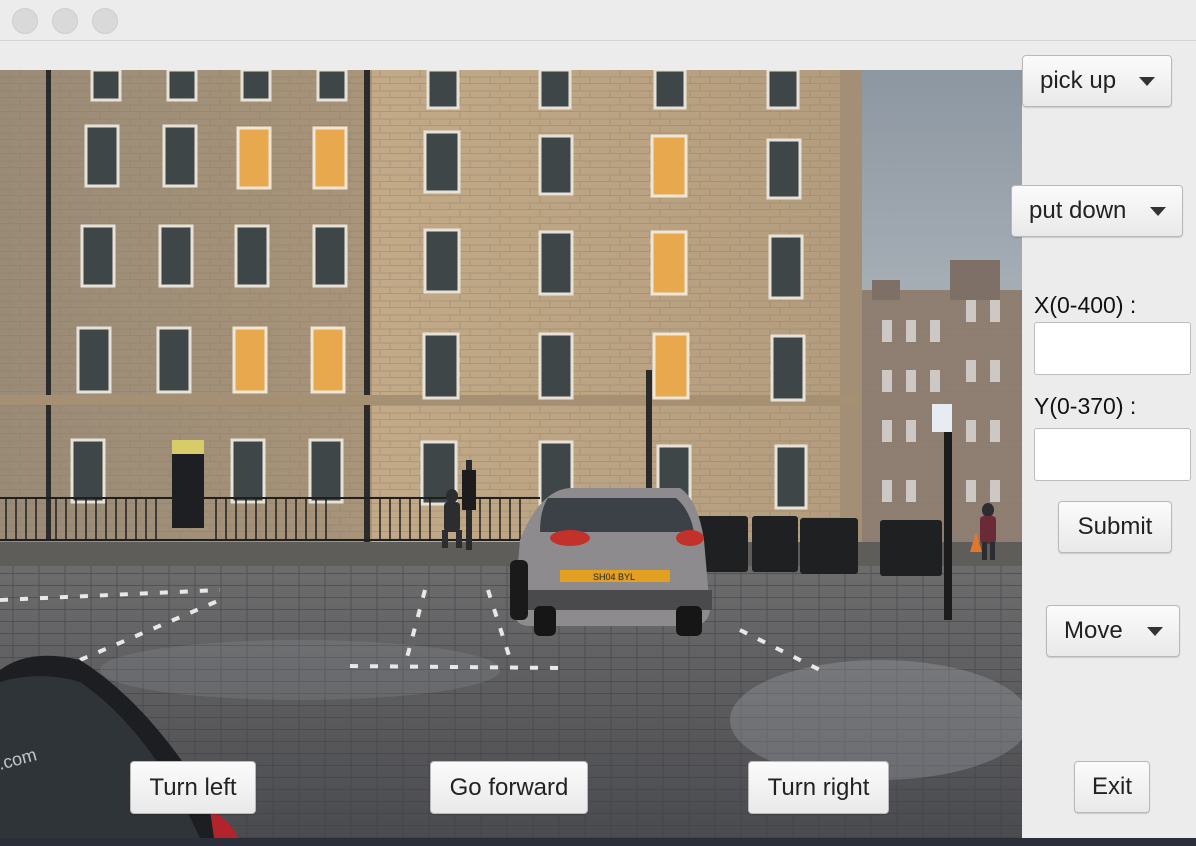 The image size is (1196, 846). Describe the element at coordinates (1085, 406) in the screenshot. I see `y-coordinate-label: Y(0-370) :` at that location.